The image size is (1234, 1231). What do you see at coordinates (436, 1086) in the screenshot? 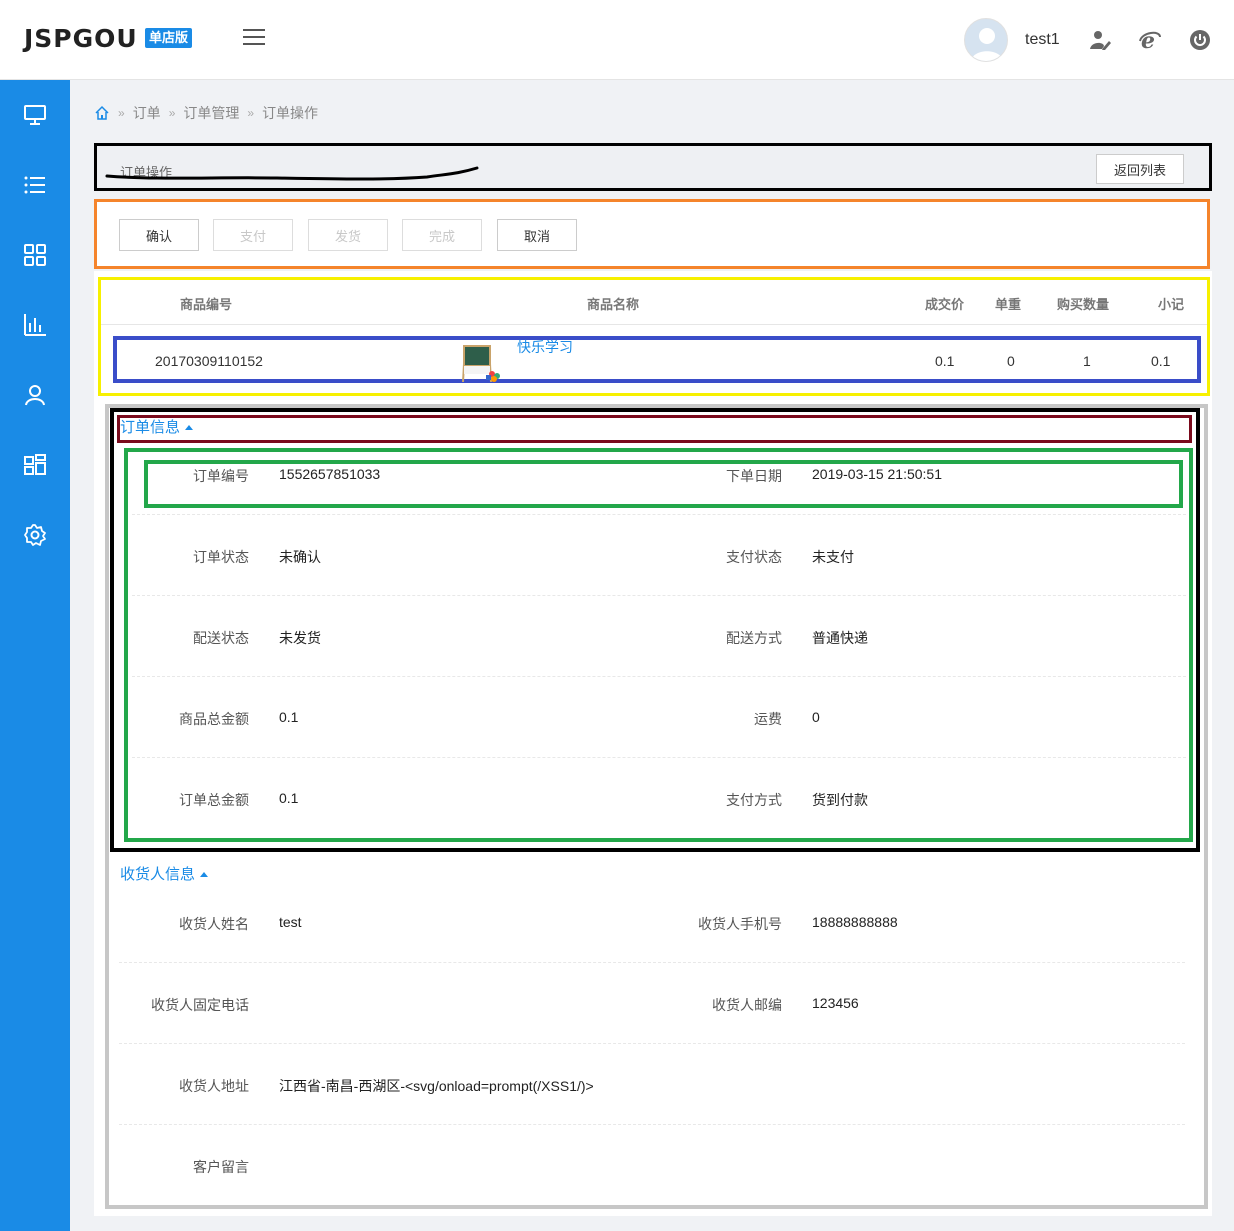
I see `receiver-address-value: 江西省-南昌-西湖区-<svg/onload=prompt(/XSS1/)>` at bounding box center [436, 1086].